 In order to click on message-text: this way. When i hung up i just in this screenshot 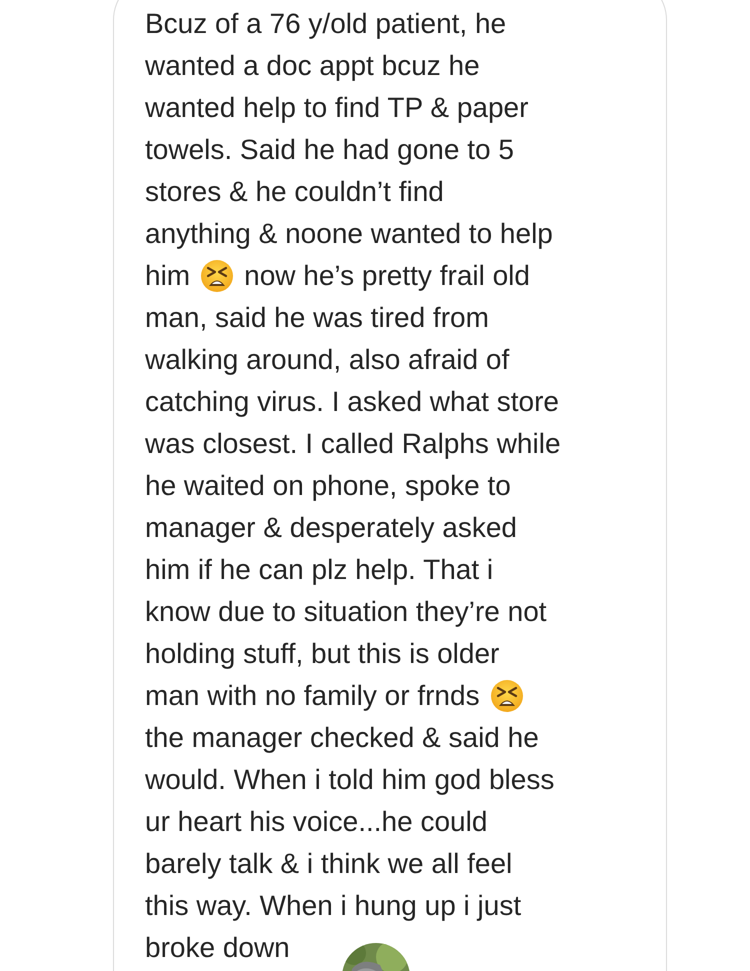, I will do `click(333, 906)`.